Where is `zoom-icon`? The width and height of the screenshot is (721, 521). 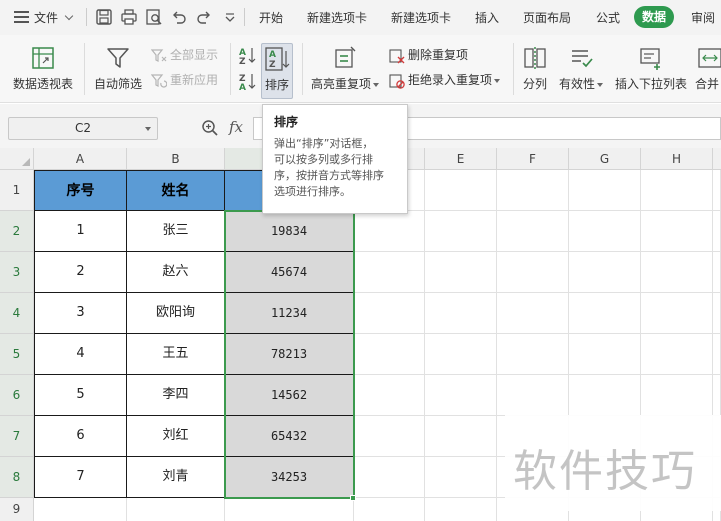 zoom-icon is located at coordinates (210, 128).